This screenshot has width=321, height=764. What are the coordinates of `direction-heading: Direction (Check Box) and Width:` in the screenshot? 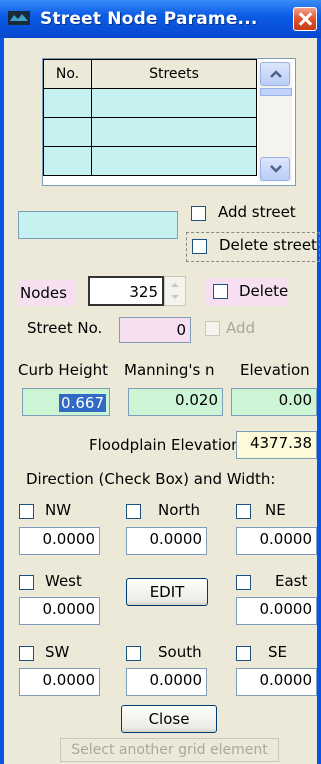 It's located at (151, 479).